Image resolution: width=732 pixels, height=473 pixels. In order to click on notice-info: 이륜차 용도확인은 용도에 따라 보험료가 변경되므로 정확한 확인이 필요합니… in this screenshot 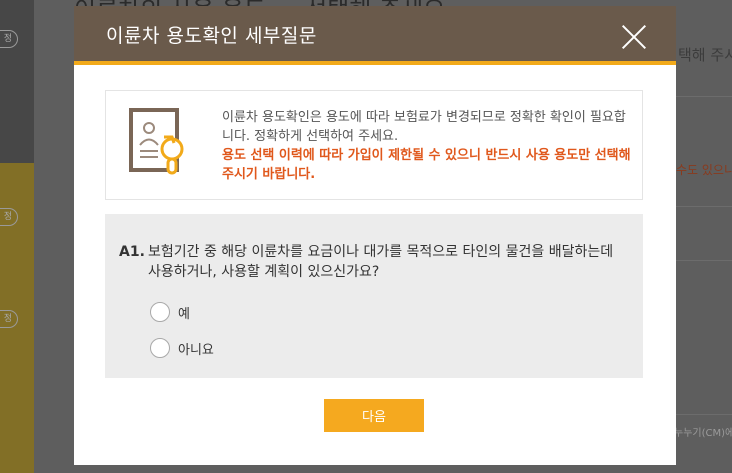, I will do `click(424, 127)`.